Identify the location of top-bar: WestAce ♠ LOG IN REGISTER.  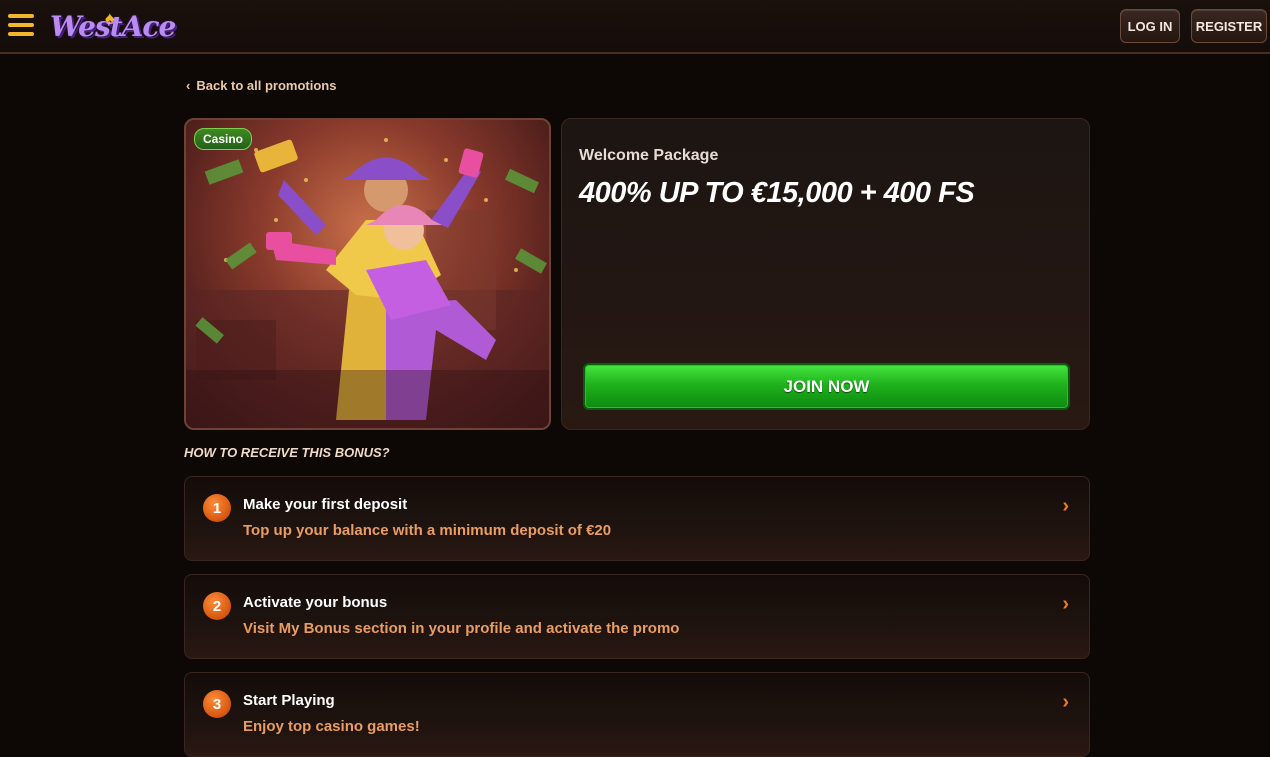
(635, 27).